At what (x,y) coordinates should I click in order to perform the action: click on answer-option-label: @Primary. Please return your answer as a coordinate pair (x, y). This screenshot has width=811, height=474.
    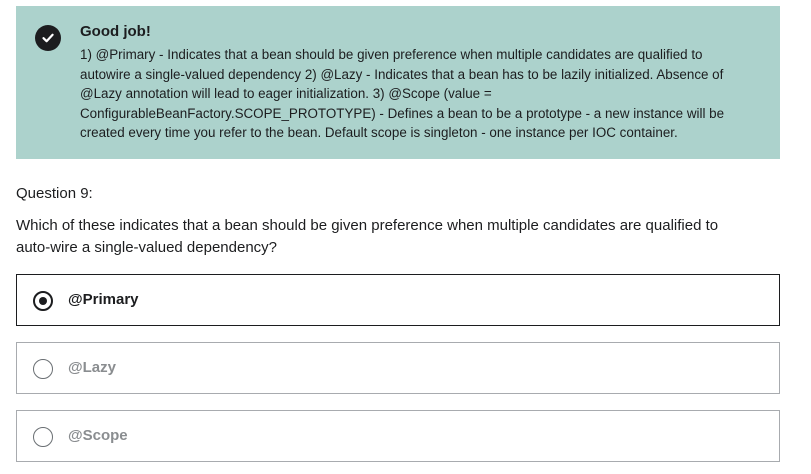
    Looking at the image, I should click on (103, 299).